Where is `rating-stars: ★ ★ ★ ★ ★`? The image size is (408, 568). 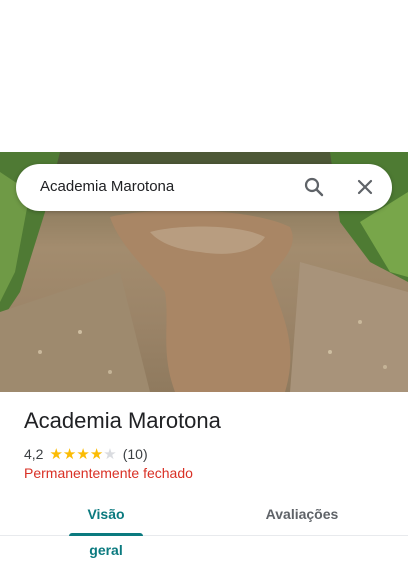
rating-stars: ★ ★ ★ ★ ★ is located at coordinates (82, 454).